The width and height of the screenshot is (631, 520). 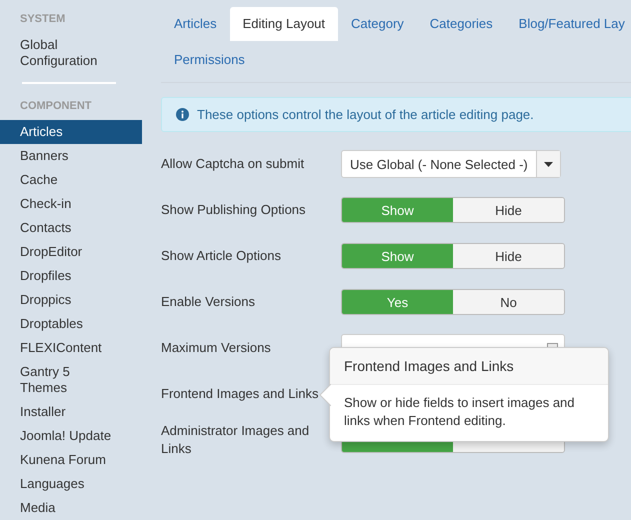 I want to click on info-icon, so click(x=182, y=114).